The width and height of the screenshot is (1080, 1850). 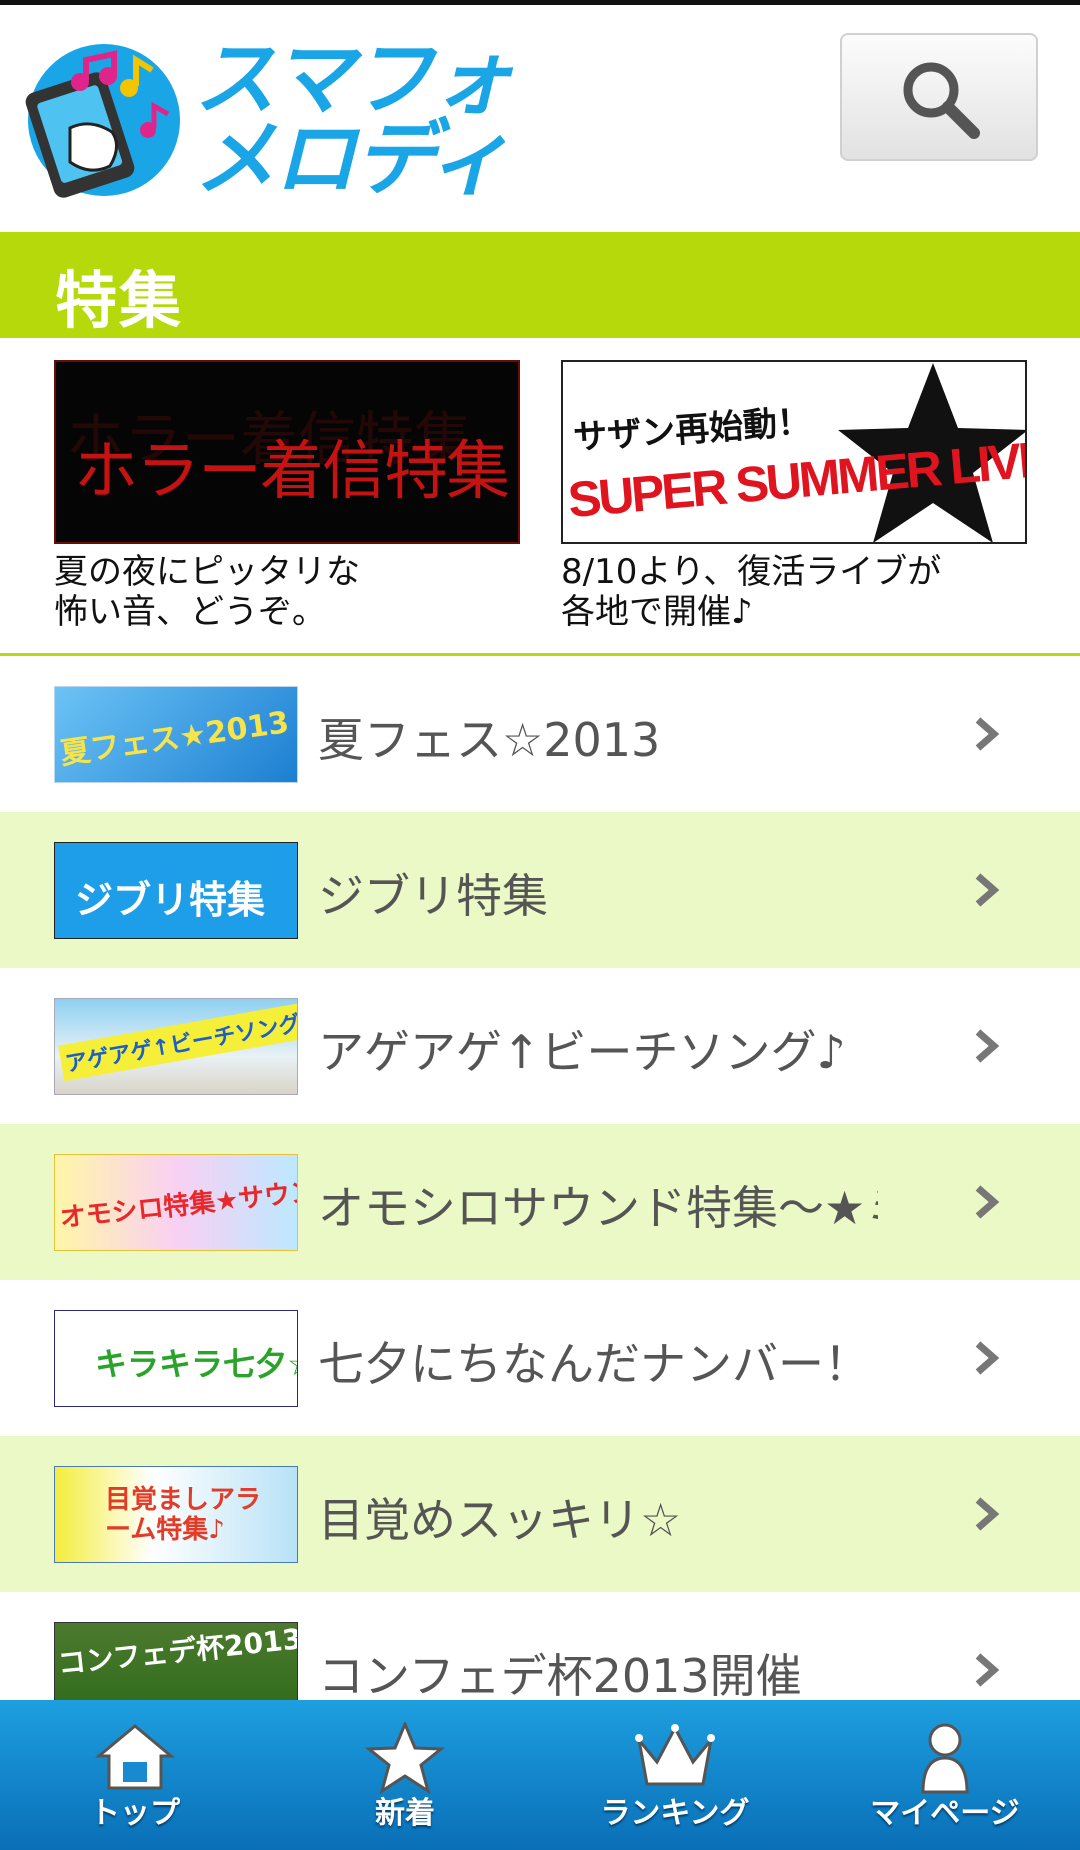 I want to click on list-item: コンフェデ杯2013開催 コンフェデ杯2013開催, so click(x=540, y=1646).